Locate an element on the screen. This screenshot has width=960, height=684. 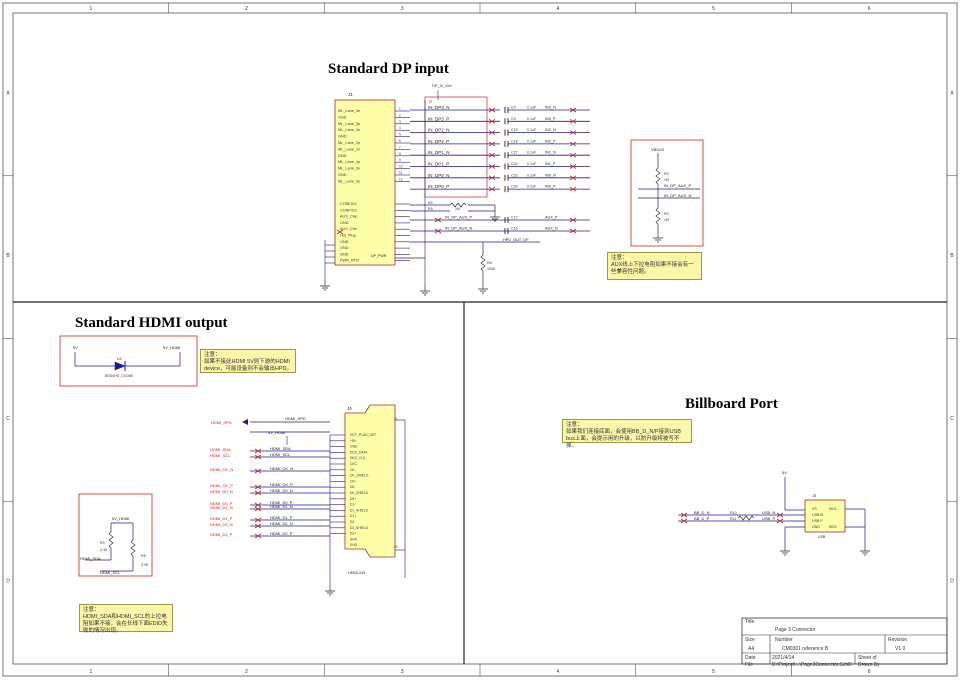
dp-pull-net: IN_DP_AUX_N is located at coordinates (677, 195).